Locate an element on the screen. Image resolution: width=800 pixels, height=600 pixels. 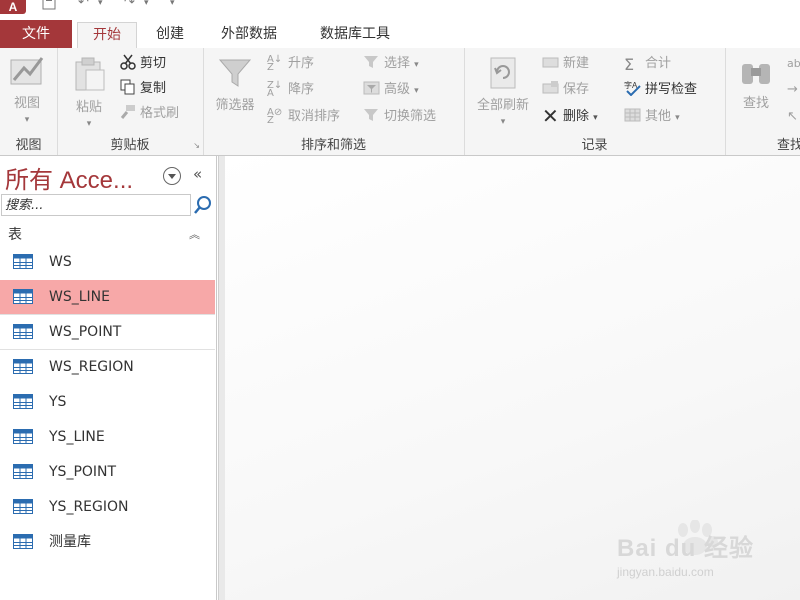
search-icon is located at coordinates (203, 205).